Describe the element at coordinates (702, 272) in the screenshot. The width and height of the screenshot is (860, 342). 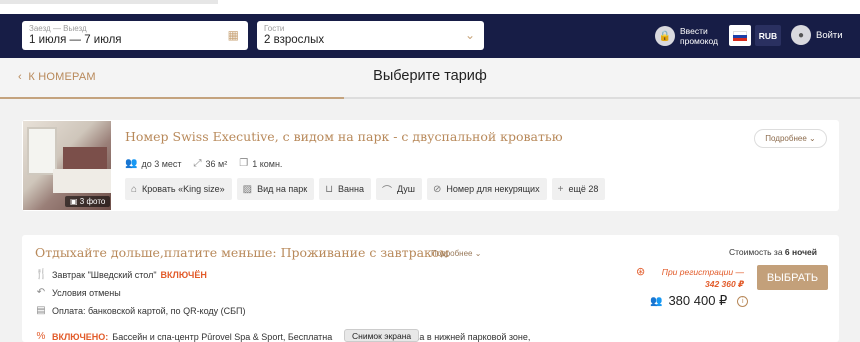
I see `reg-label: При регистрации —` at that location.